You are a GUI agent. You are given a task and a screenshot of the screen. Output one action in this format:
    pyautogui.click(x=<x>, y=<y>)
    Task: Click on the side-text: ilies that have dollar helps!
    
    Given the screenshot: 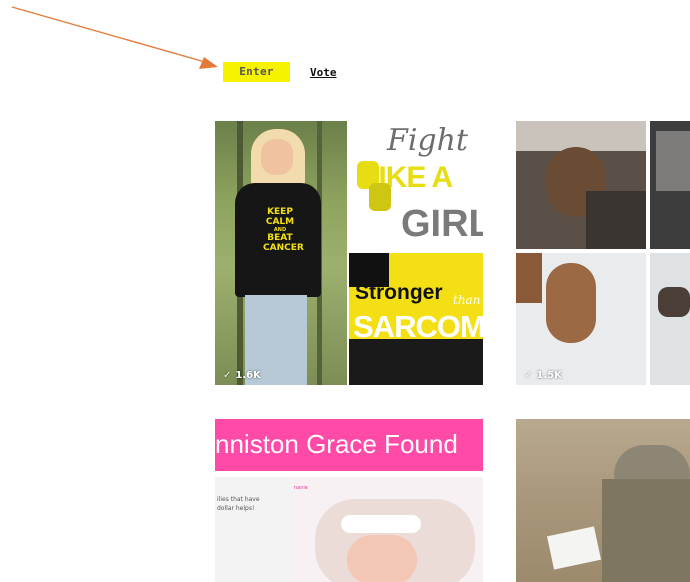 What is the action you would take?
    pyautogui.click(x=238, y=504)
    